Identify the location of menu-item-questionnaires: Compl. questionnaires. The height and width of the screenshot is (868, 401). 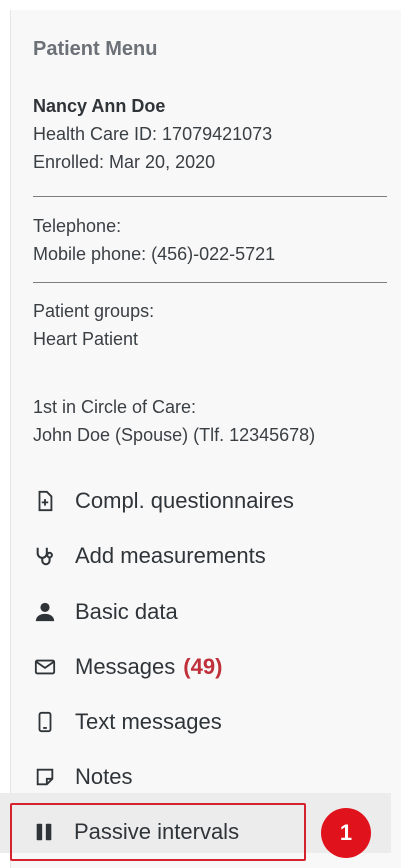
(163, 501).